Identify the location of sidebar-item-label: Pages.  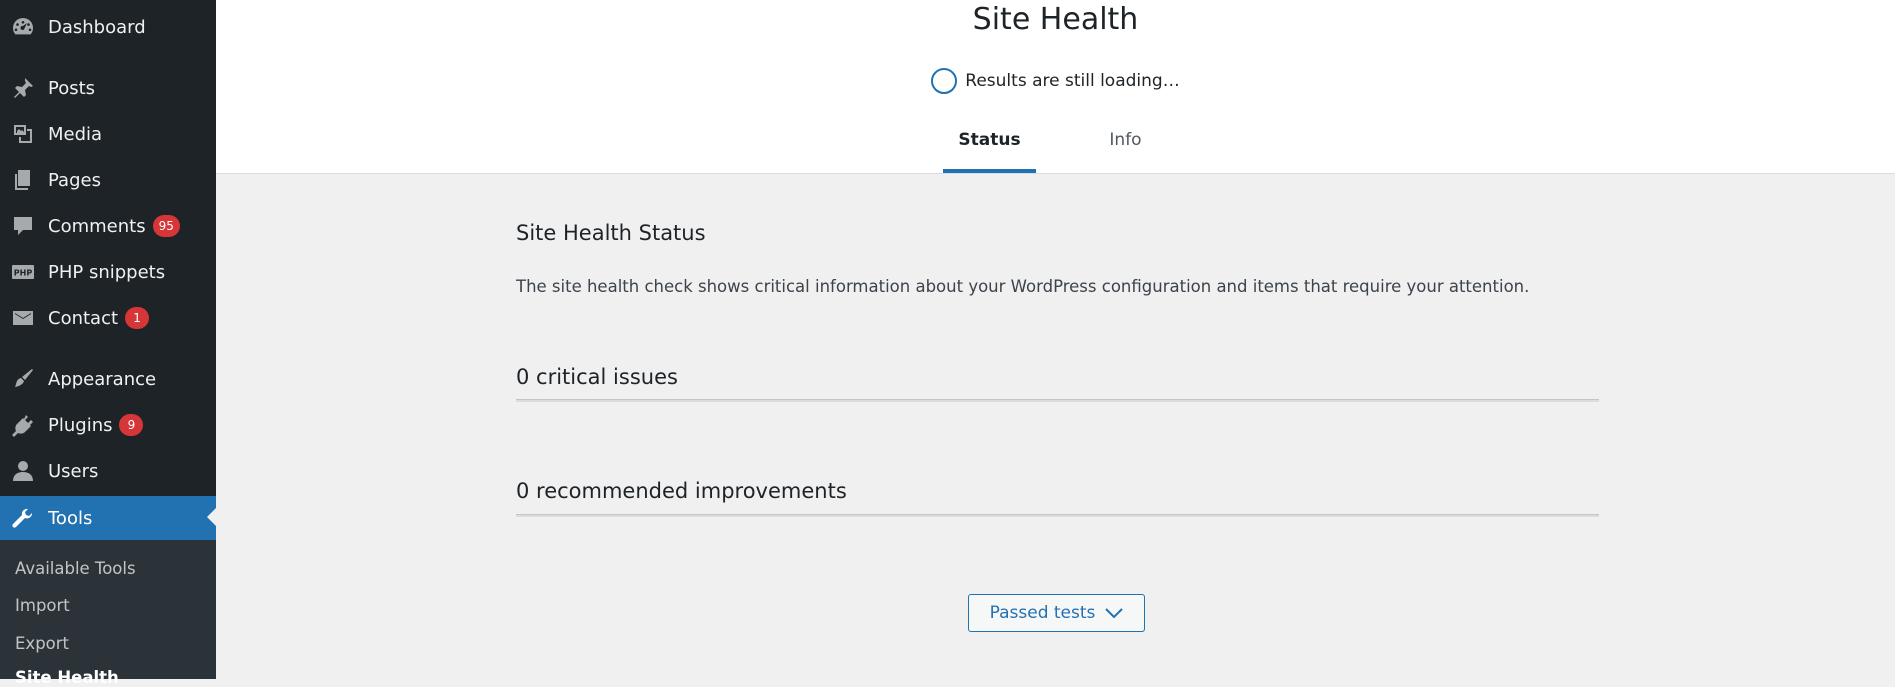
(74, 180).